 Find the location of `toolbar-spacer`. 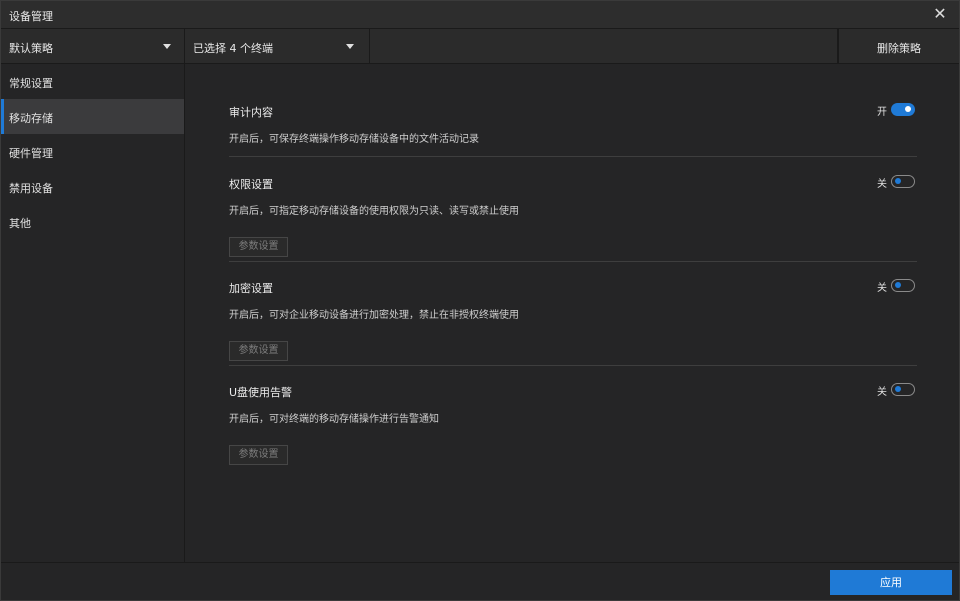

toolbar-spacer is located at coordinates (604, 46).